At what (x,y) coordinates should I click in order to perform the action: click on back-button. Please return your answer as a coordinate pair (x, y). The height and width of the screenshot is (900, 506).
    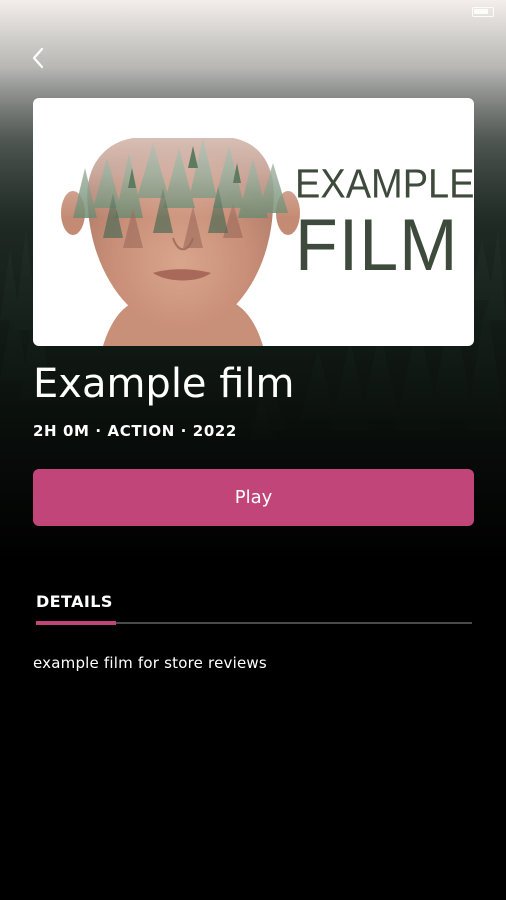
    Looking at the image, I should click on (38, 58).